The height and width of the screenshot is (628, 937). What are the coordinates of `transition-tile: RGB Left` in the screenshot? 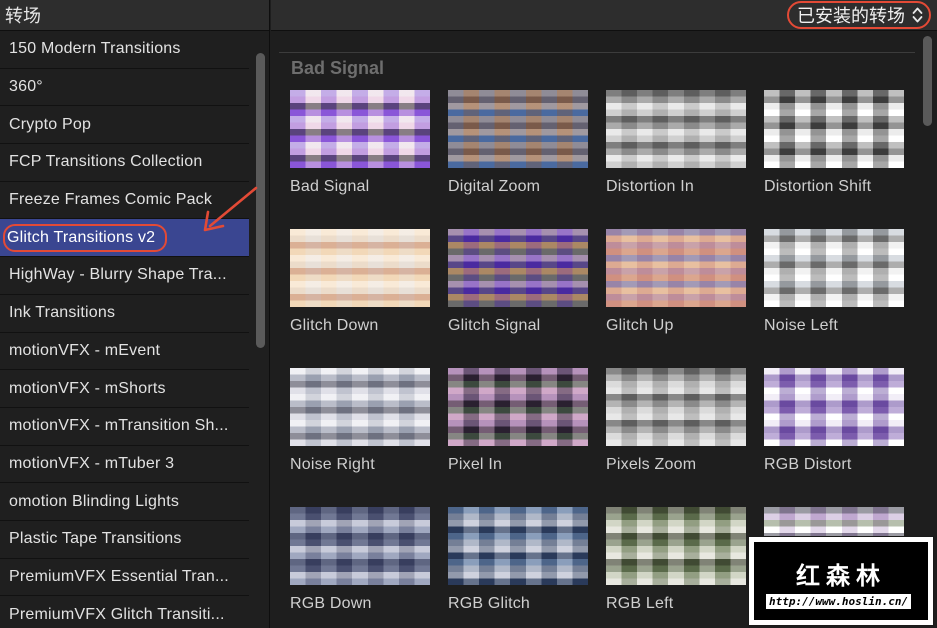 It's located at (676, 560).